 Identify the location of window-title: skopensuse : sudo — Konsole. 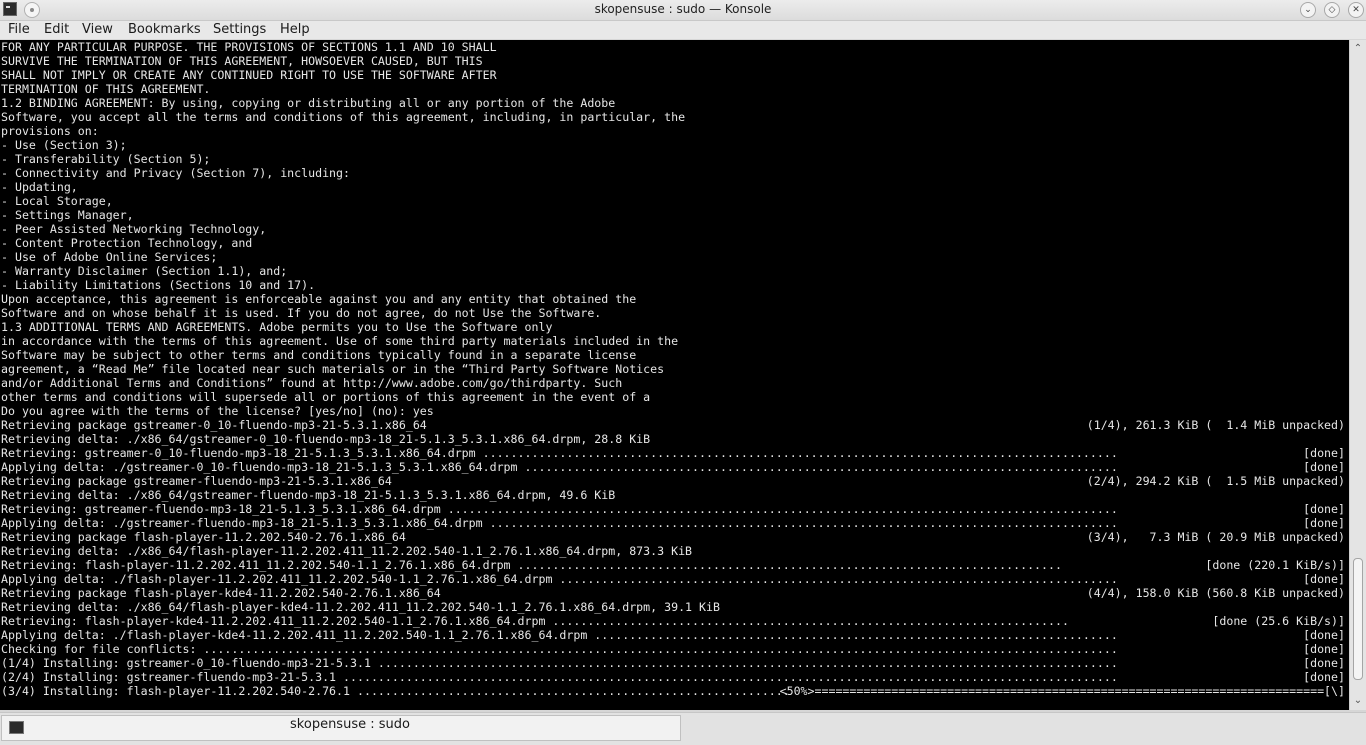
(683, 9).